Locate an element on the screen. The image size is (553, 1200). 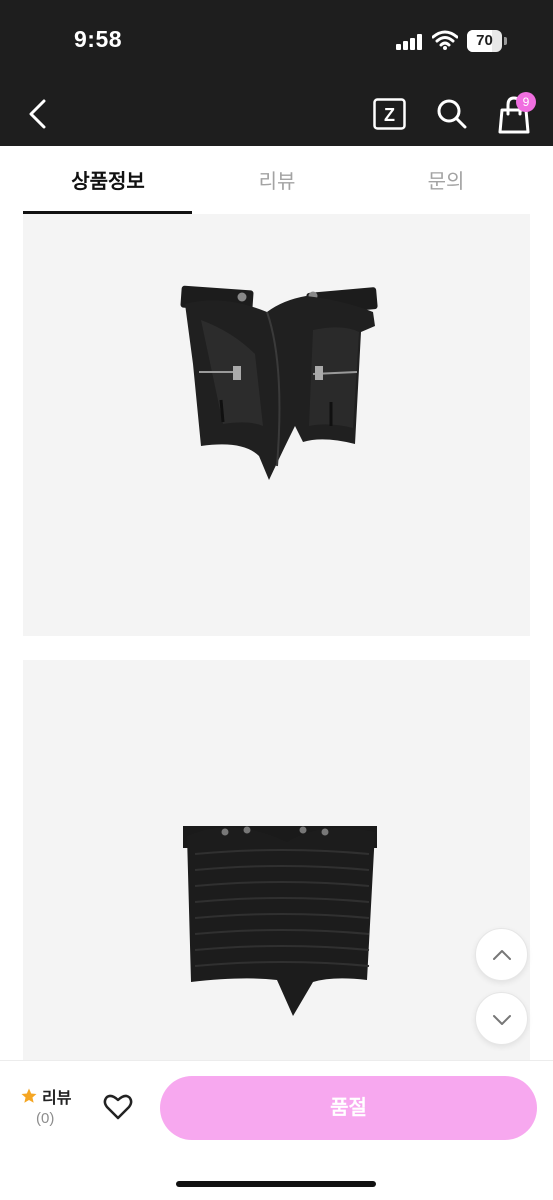
corset-back-image is located at coordinates (280, 921).